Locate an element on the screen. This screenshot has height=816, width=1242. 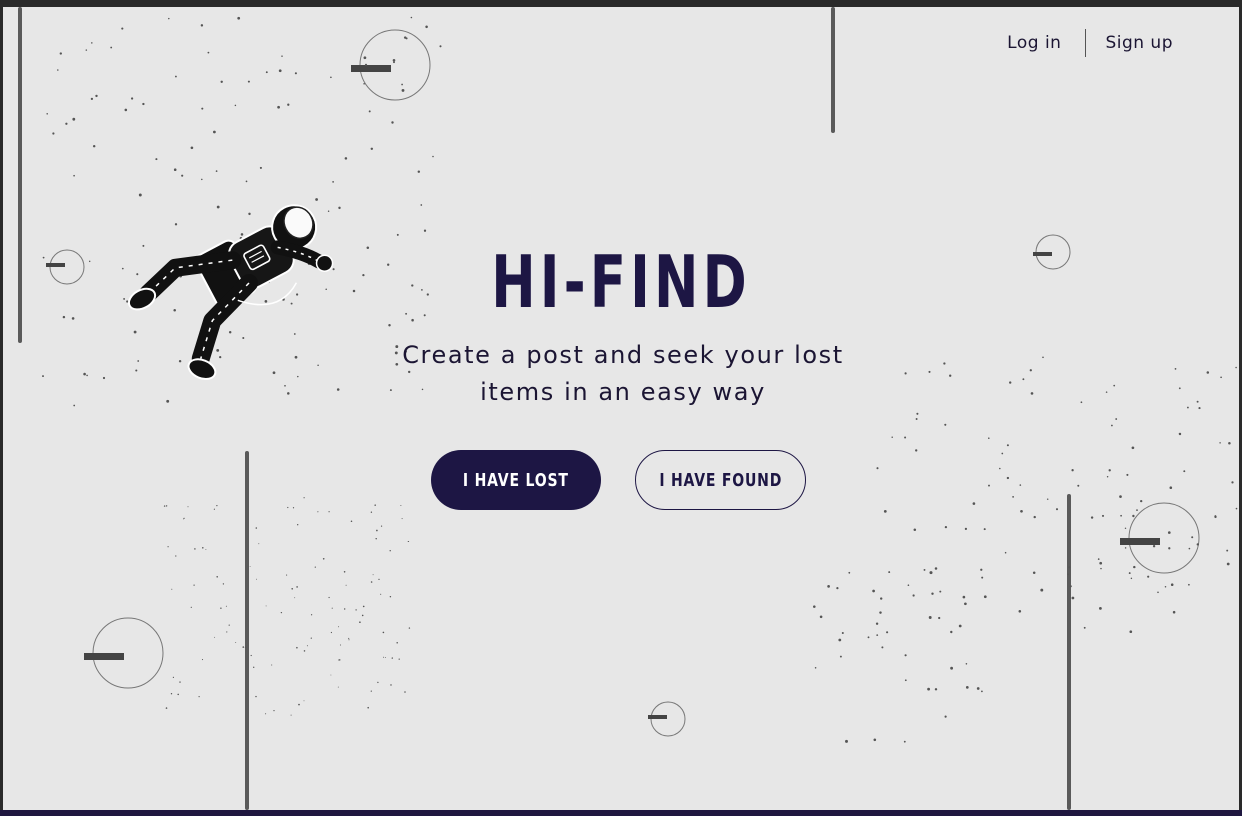
top-nav: Log in Sign up is located at coordinates (1090, 43).